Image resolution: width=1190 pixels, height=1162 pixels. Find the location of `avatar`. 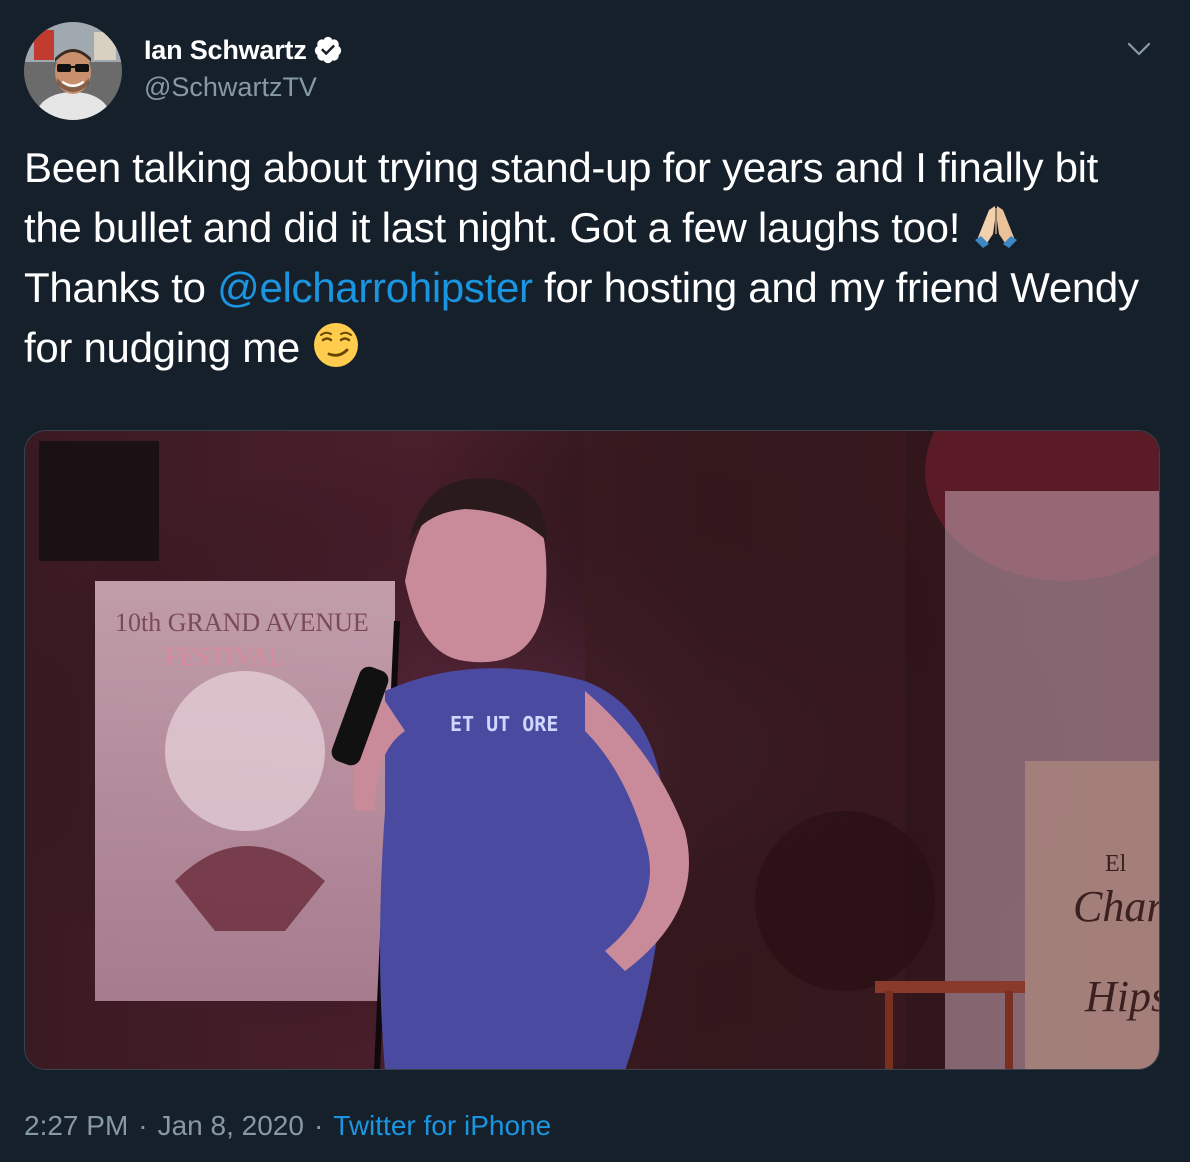

avatar is located at coordinates (73, 71).